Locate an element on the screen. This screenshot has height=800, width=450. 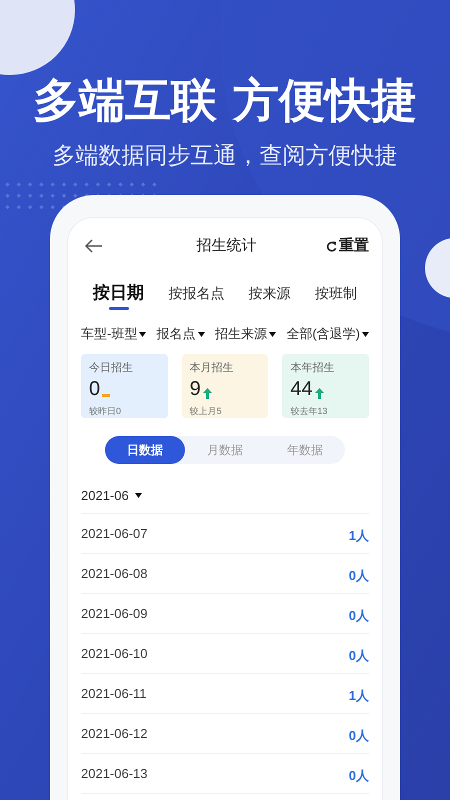
date-label: 2021-06-10 is located at coordinates (114, 653).